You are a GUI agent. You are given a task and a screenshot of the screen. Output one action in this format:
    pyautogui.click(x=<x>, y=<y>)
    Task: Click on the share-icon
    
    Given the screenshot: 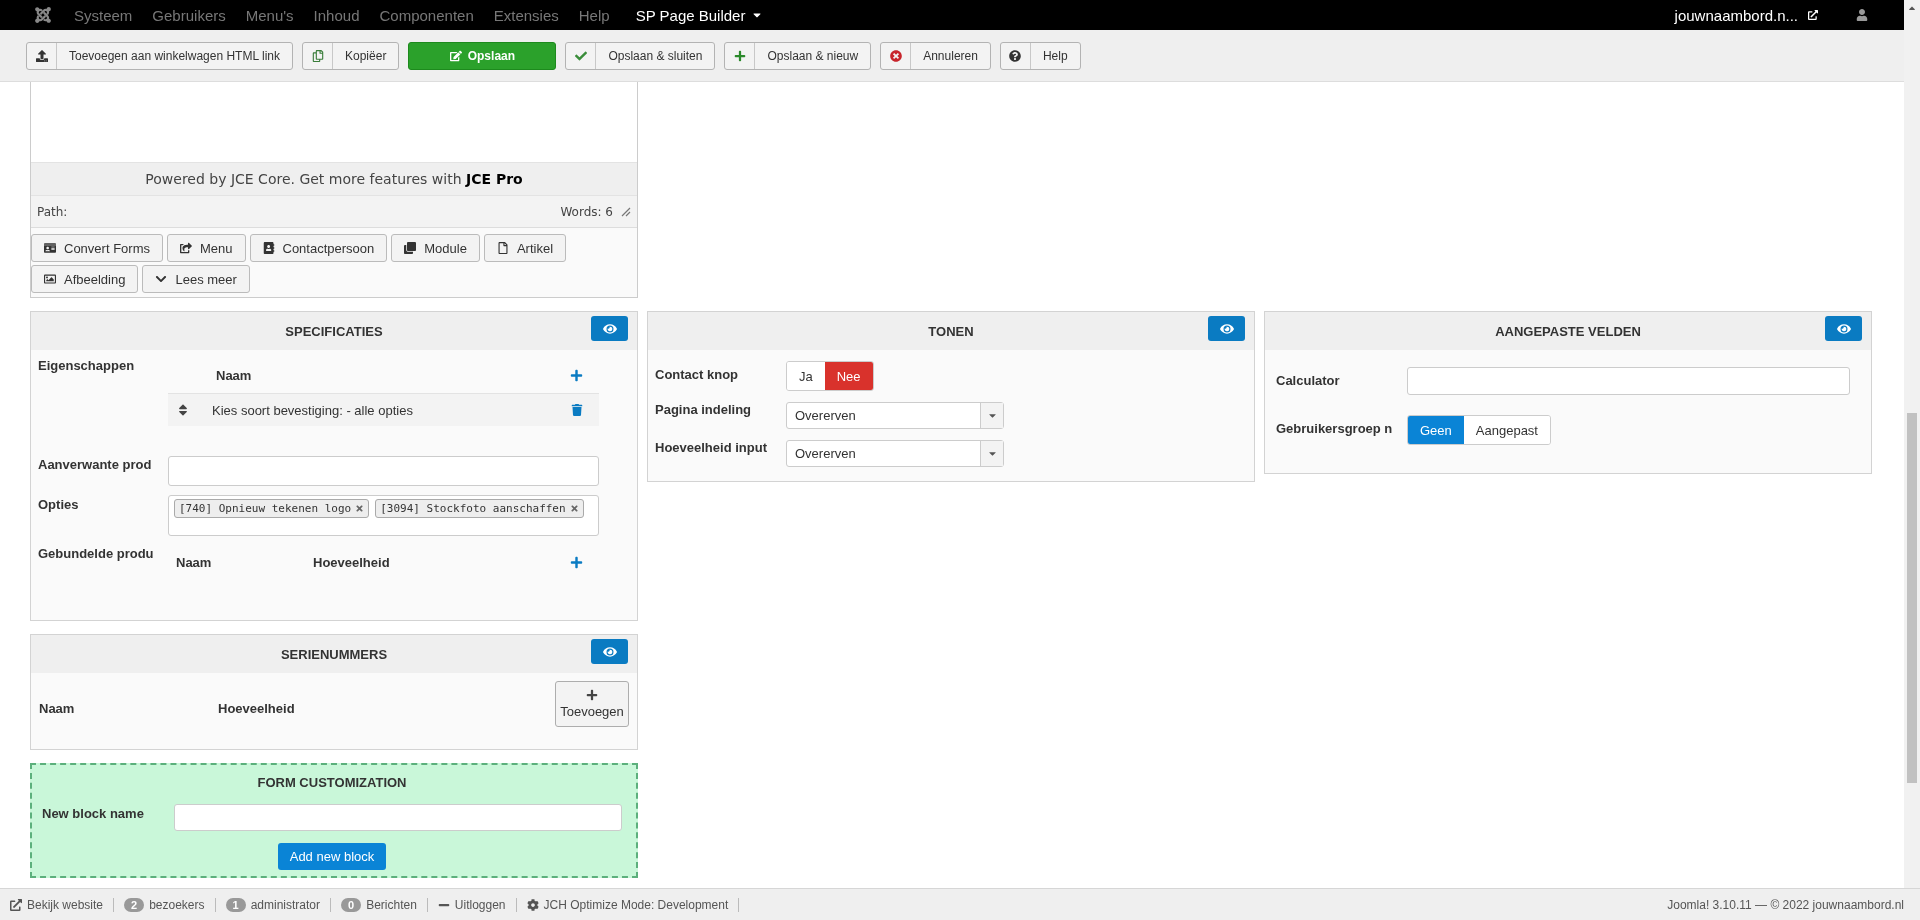 What is the action you would take?
    pyautogui.click(x=185, y=248)
    